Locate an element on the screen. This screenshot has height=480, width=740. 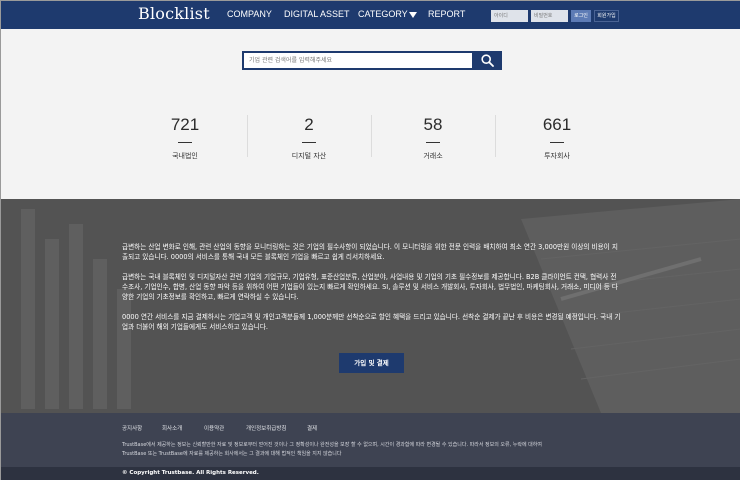
footer-link-payment: 결제 is located at coordinates (312, 428).